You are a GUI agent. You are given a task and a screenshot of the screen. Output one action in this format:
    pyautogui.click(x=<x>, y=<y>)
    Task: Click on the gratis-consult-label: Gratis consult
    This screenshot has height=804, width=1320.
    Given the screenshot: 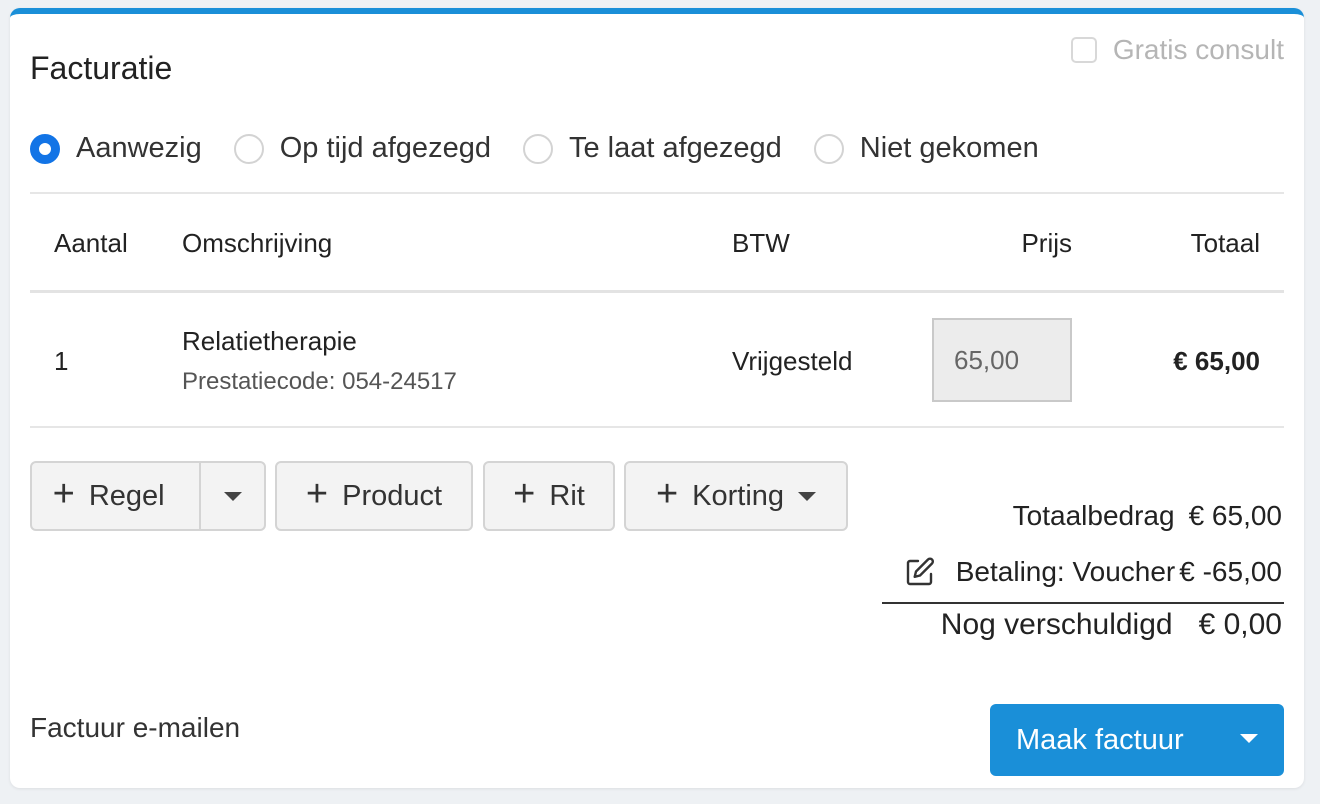 What is the action you would take?
    pyautogui.click(x=1198, y=49)
    